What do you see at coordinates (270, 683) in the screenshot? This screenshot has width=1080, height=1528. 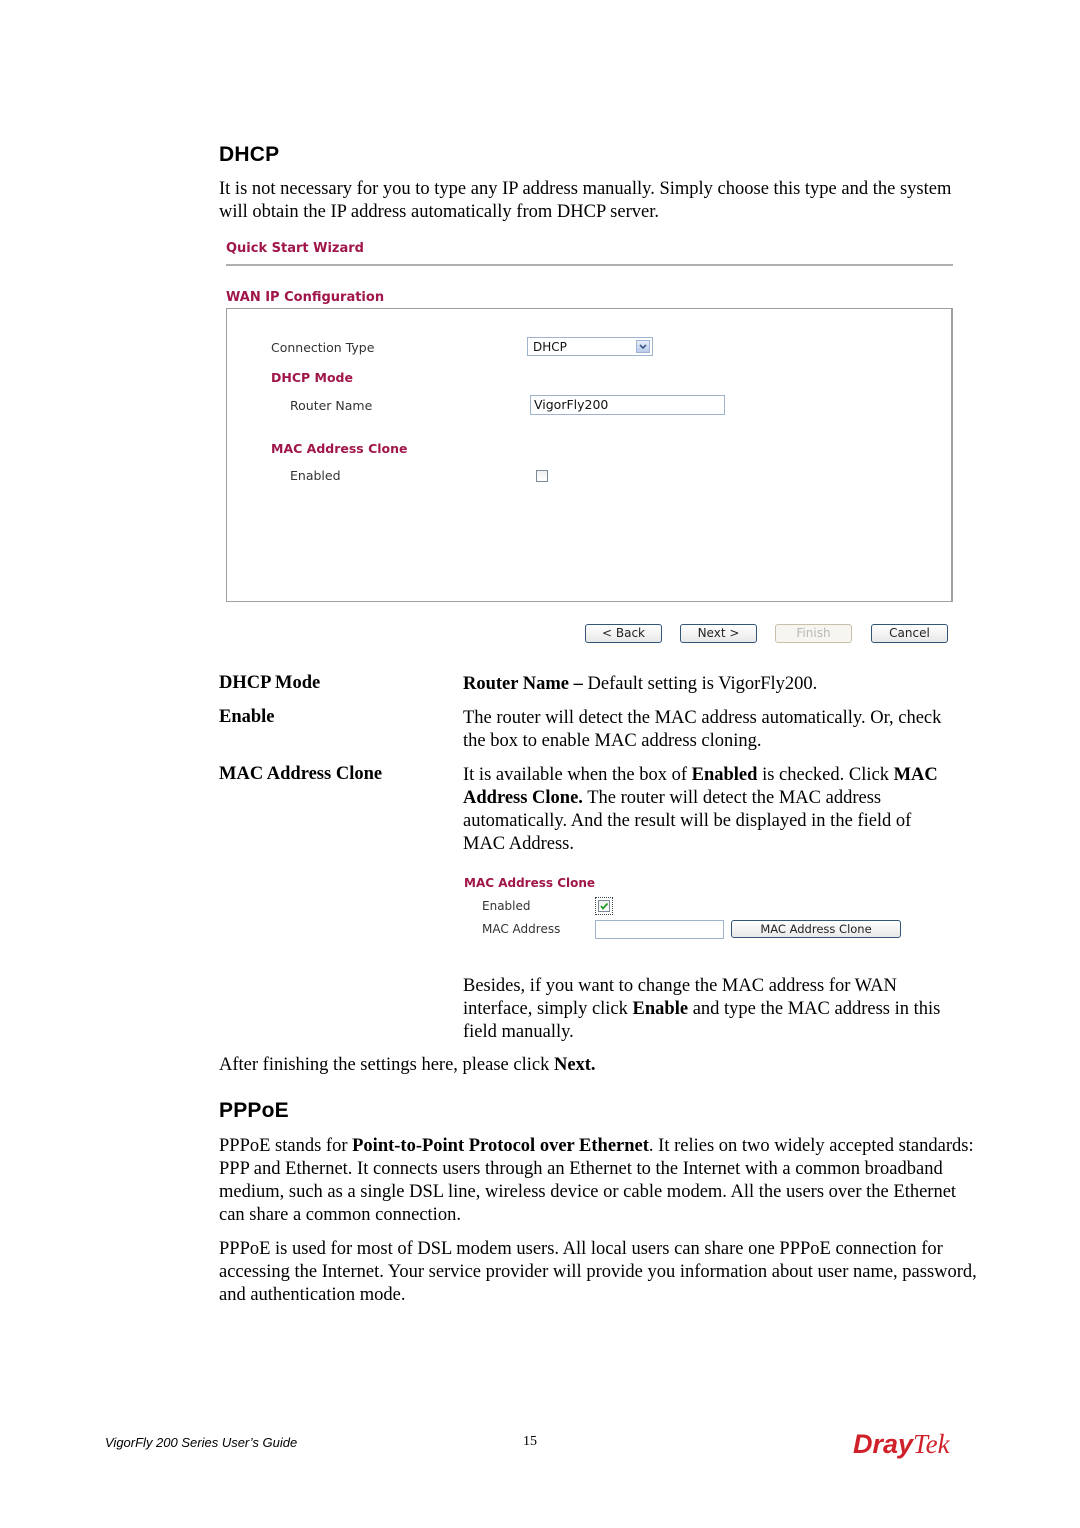 I see `term-dhcp-mode: DHCP Mode` at bounding box center [270, 683].